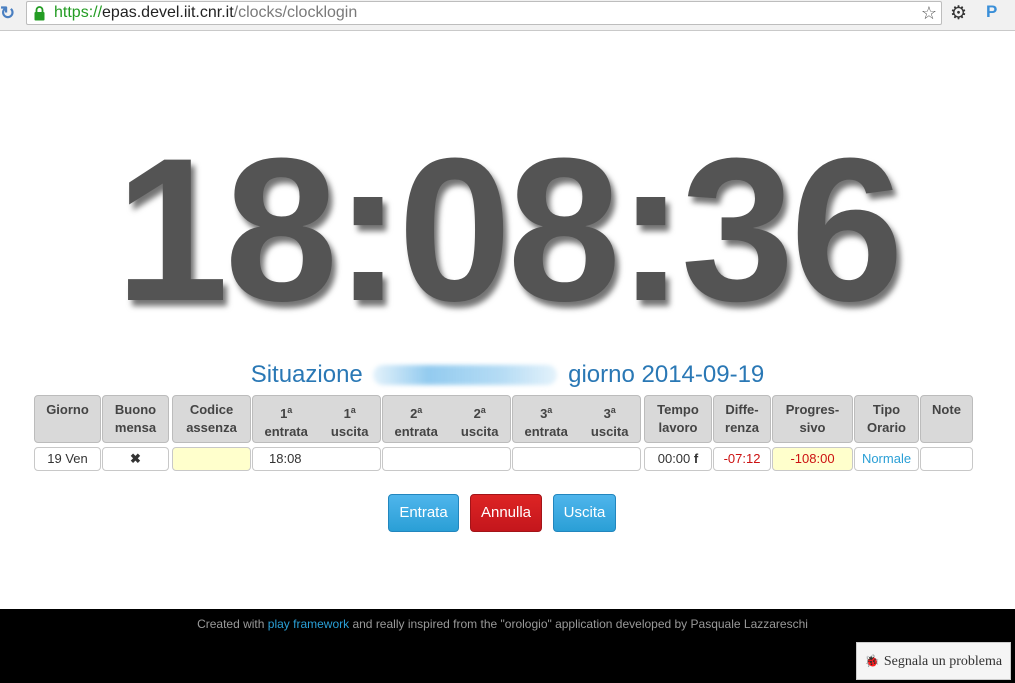  What do you see at coordinates (316, 459) in the screenshot?
I see `cell-pair-1: 18:08` at bounding box center [316, 459].